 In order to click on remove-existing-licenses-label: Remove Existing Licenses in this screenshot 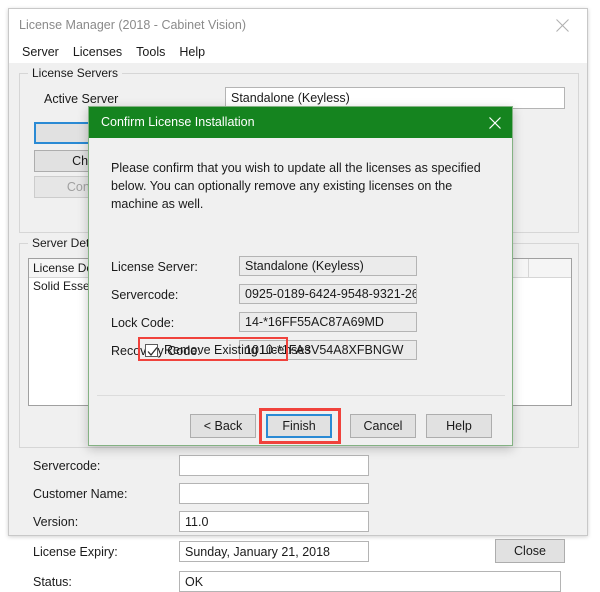, I will do `click(237, 350)`.